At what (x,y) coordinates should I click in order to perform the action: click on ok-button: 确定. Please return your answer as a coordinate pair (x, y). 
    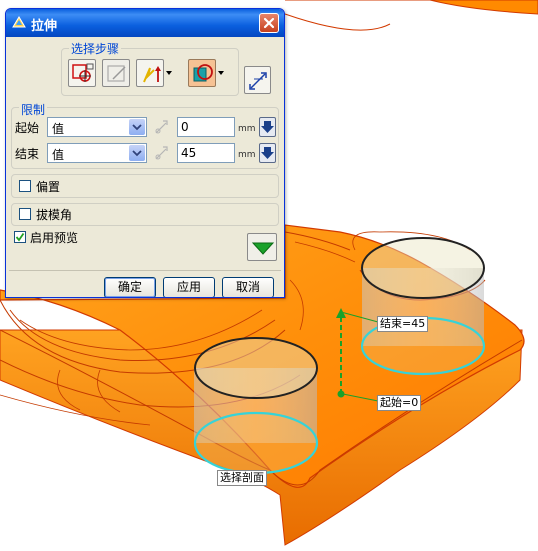
    Looking at the image, I should click on (130, 287).